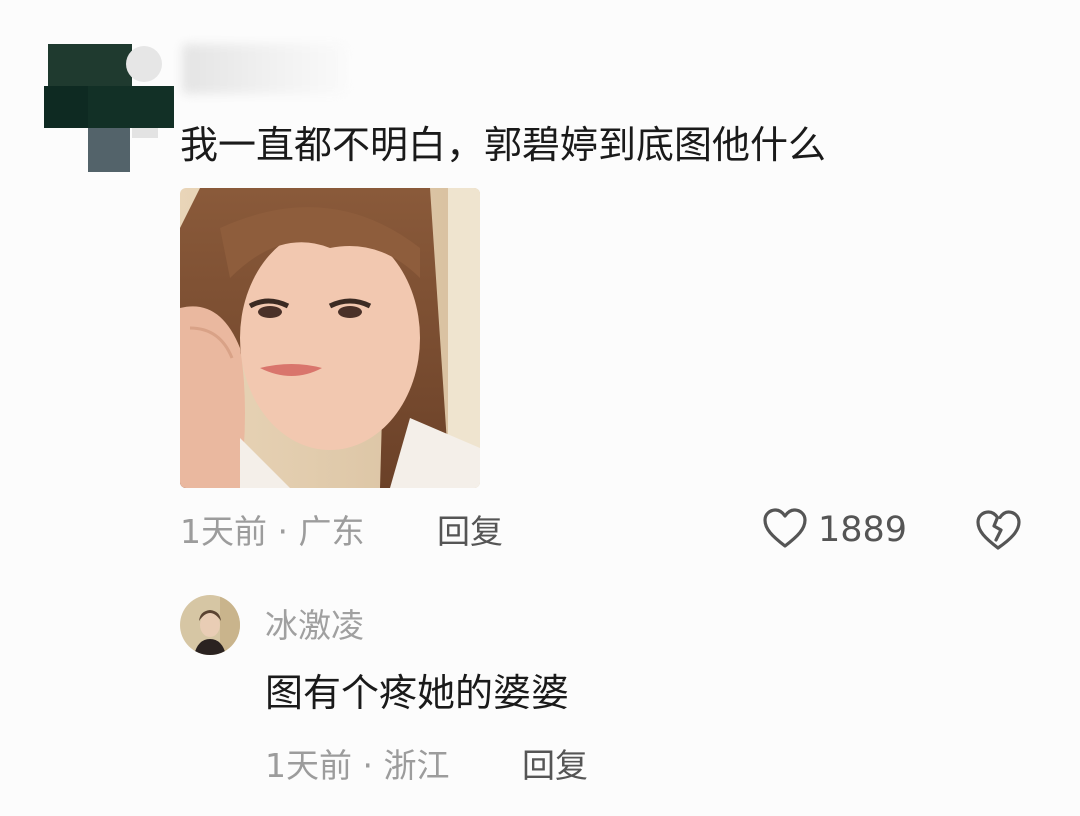 The image size is (1080, 816). I want to click on replier-avatar, so click(210, 625).